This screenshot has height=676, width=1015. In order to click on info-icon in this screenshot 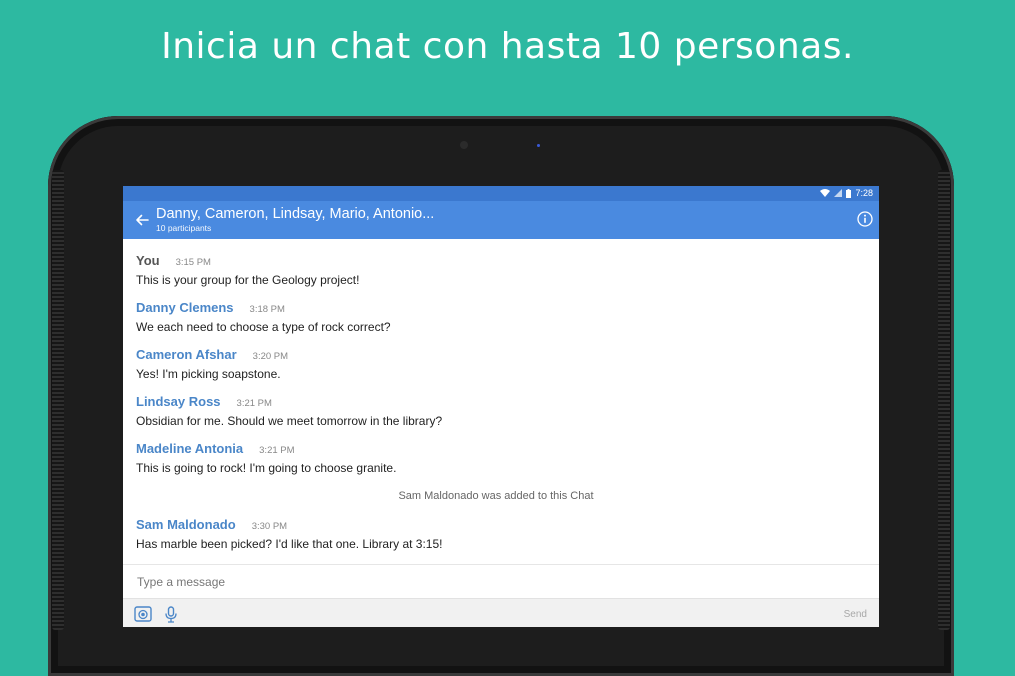, I will do `click(865, 219)`.